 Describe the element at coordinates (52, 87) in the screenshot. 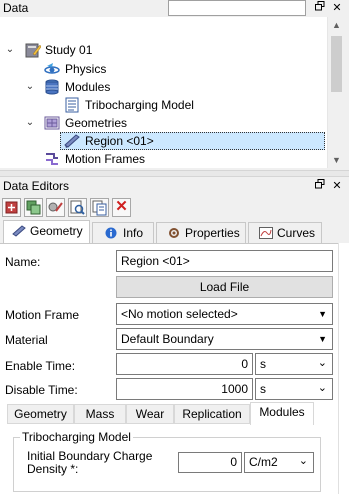

I see `modules-icon` at that location.